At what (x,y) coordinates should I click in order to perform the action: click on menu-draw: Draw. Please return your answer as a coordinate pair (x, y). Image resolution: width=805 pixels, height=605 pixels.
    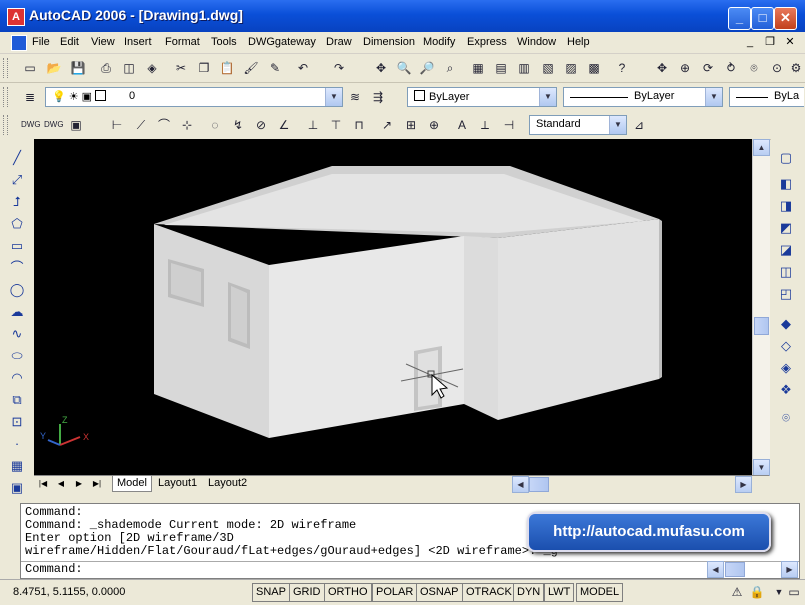
    Looking at the image, I should click on (339, 42).